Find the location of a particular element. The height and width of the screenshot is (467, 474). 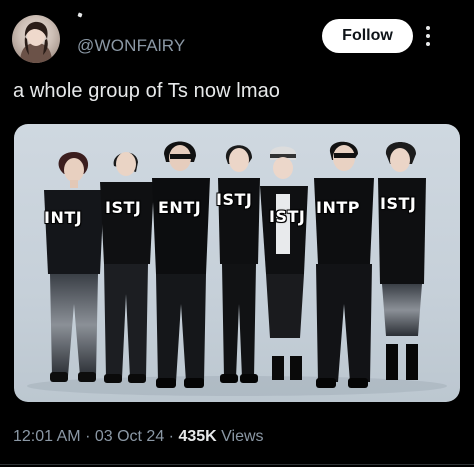

tweet-text: a whole group of Ts now lmao is located at coordinates (147, 91).